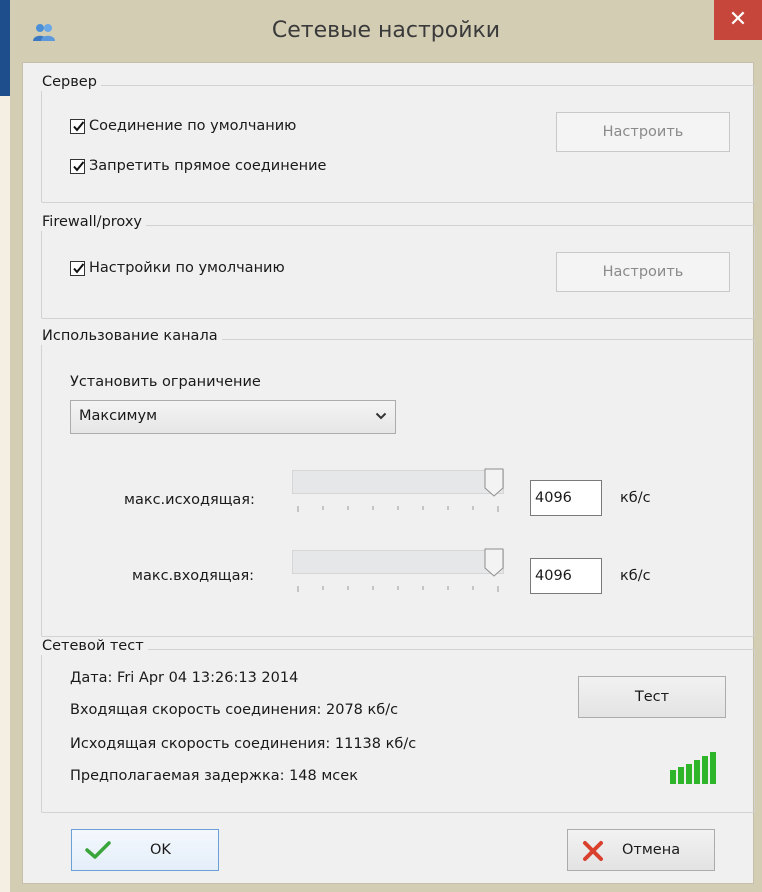  I want to click on max-incoming-ticks, so click(398, 589).